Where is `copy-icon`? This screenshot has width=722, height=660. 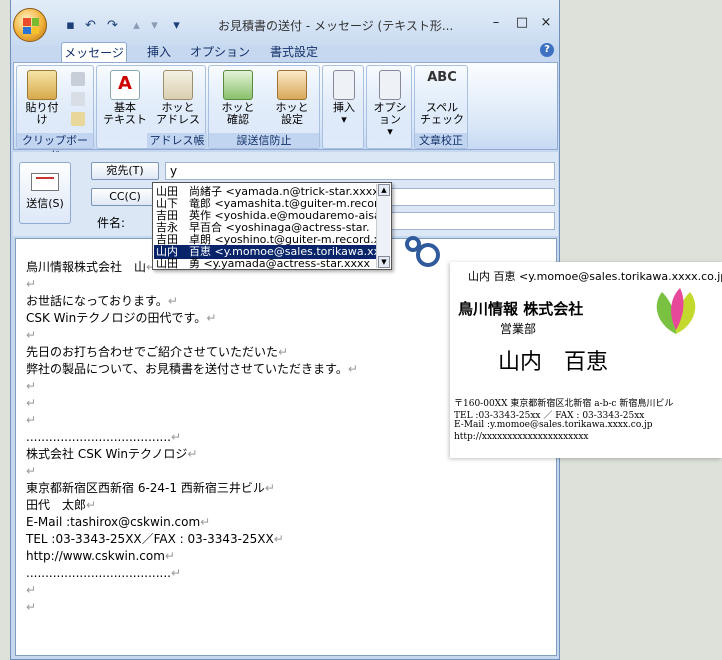
copy-icon is located at coordinates (78, 99).